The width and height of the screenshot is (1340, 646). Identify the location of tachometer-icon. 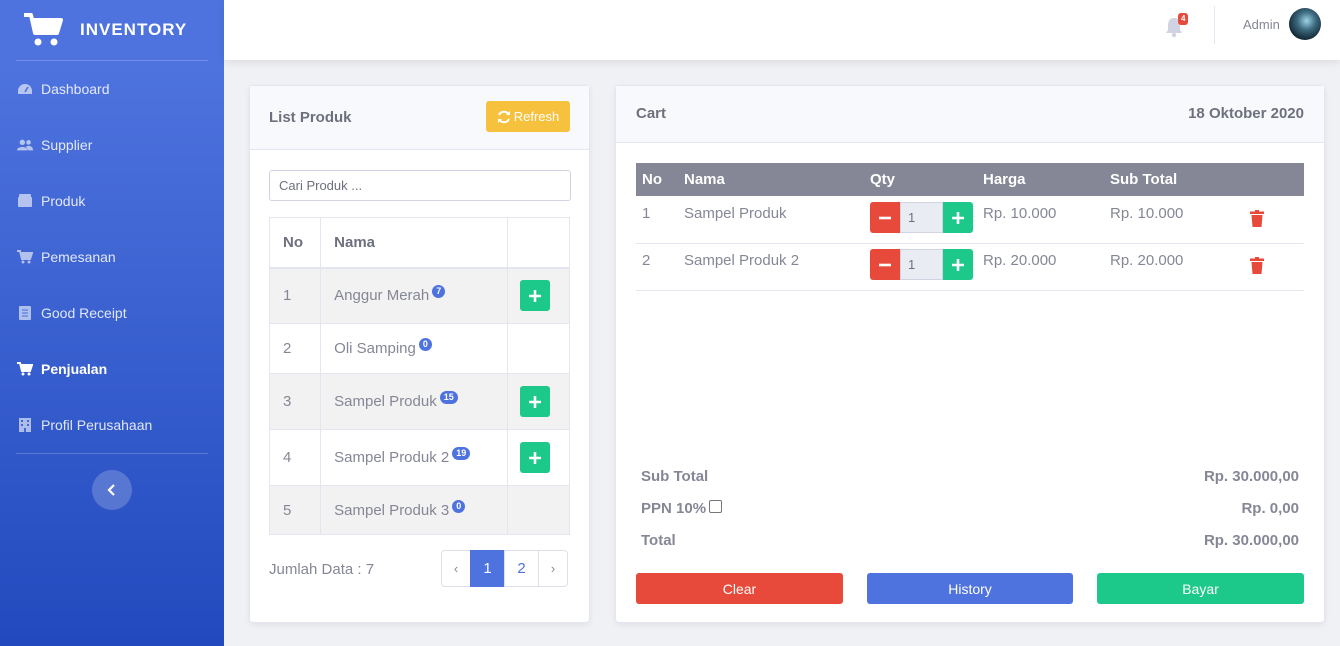
(25, 89).